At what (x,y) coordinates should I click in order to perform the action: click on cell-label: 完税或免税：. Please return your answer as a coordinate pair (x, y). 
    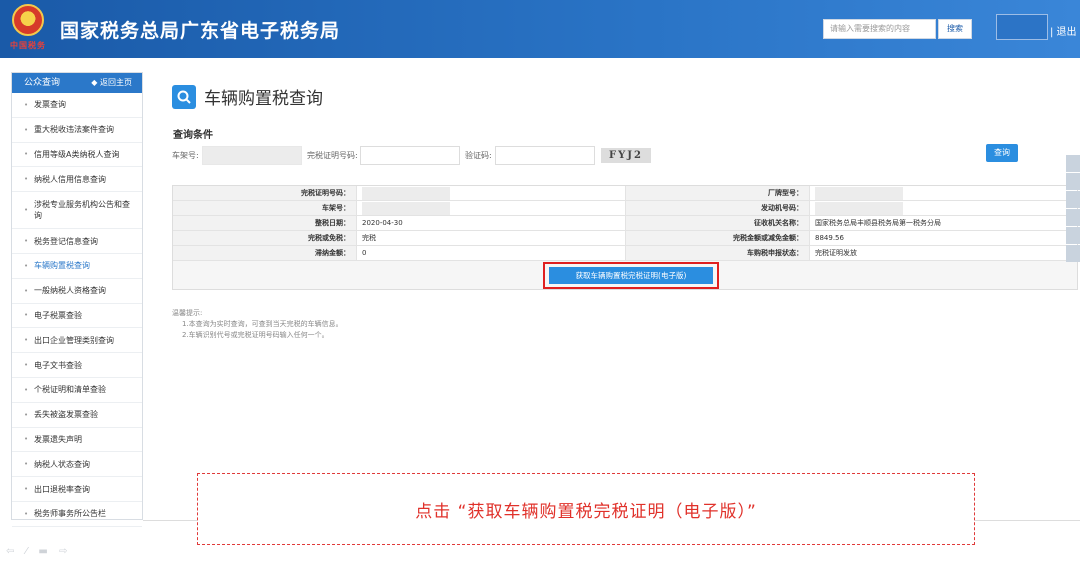
    Looking at the image, I should click on (265, 238).